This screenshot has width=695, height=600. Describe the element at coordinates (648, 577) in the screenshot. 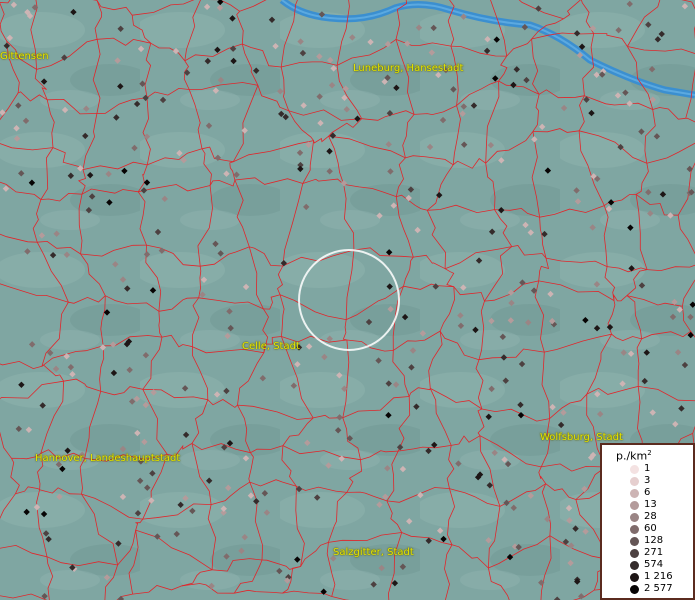

I see `legend-entry: 1 216` at that location.